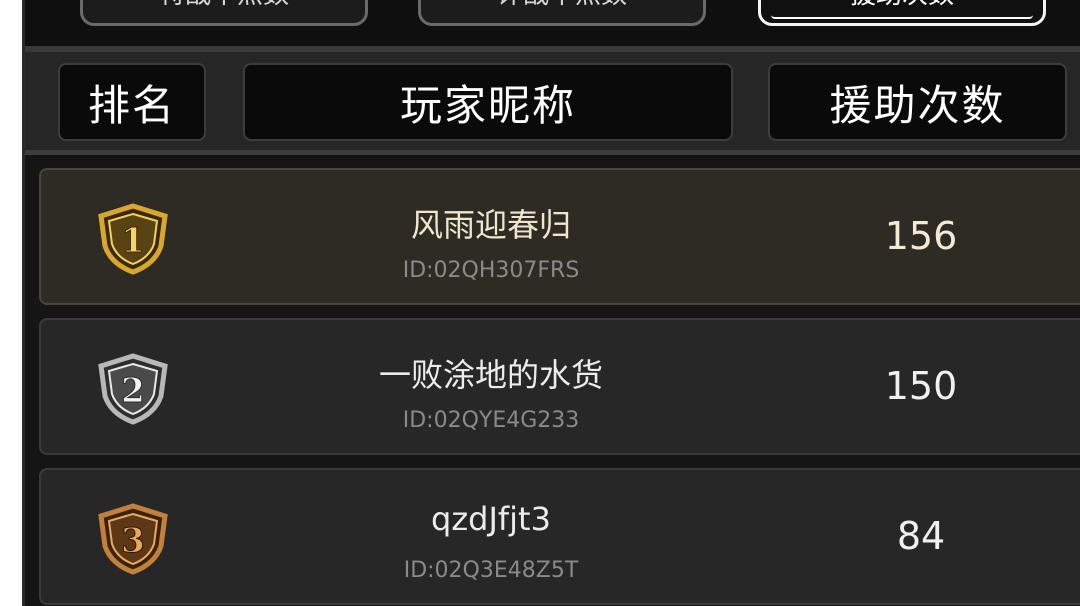 This screenshot has width=1080, height=606. Describe the element at coordinates (921, 536) in the screenshot. I see `assist-count: 84` at that location.